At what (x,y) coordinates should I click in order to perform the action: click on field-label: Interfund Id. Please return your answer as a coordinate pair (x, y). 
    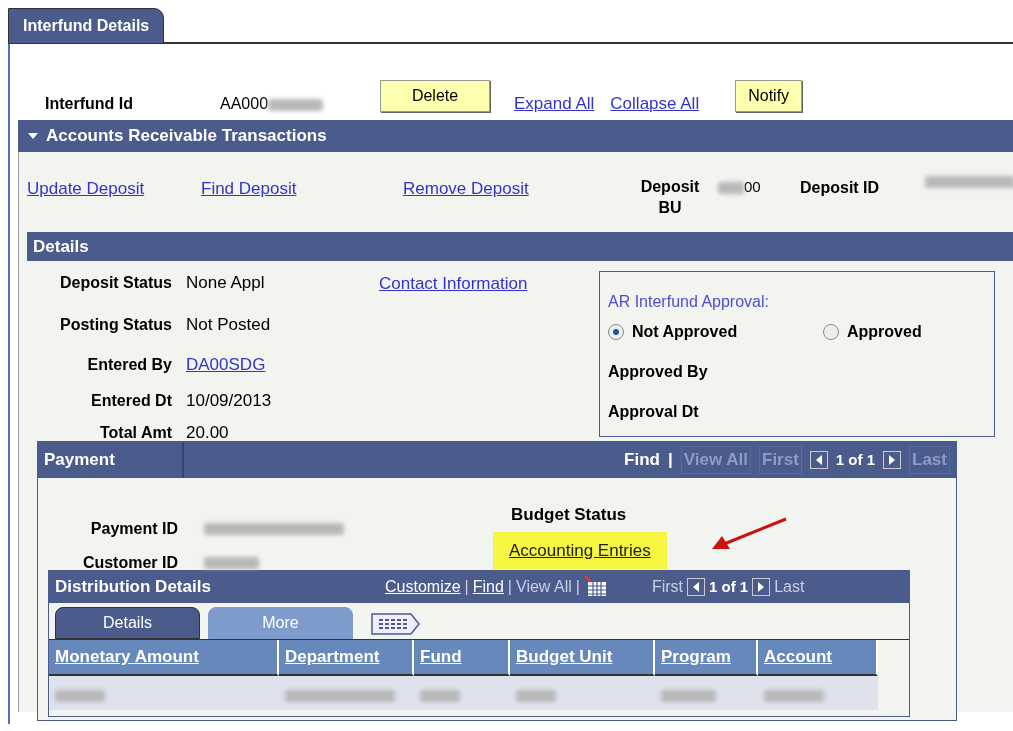
    Looking at the image, I should click on (89, 104).